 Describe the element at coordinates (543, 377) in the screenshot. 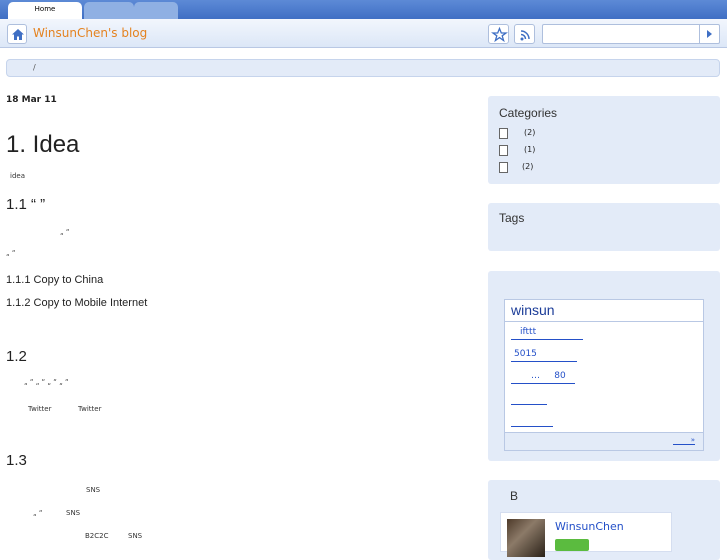

I see `widget-link: … 80` at that location.